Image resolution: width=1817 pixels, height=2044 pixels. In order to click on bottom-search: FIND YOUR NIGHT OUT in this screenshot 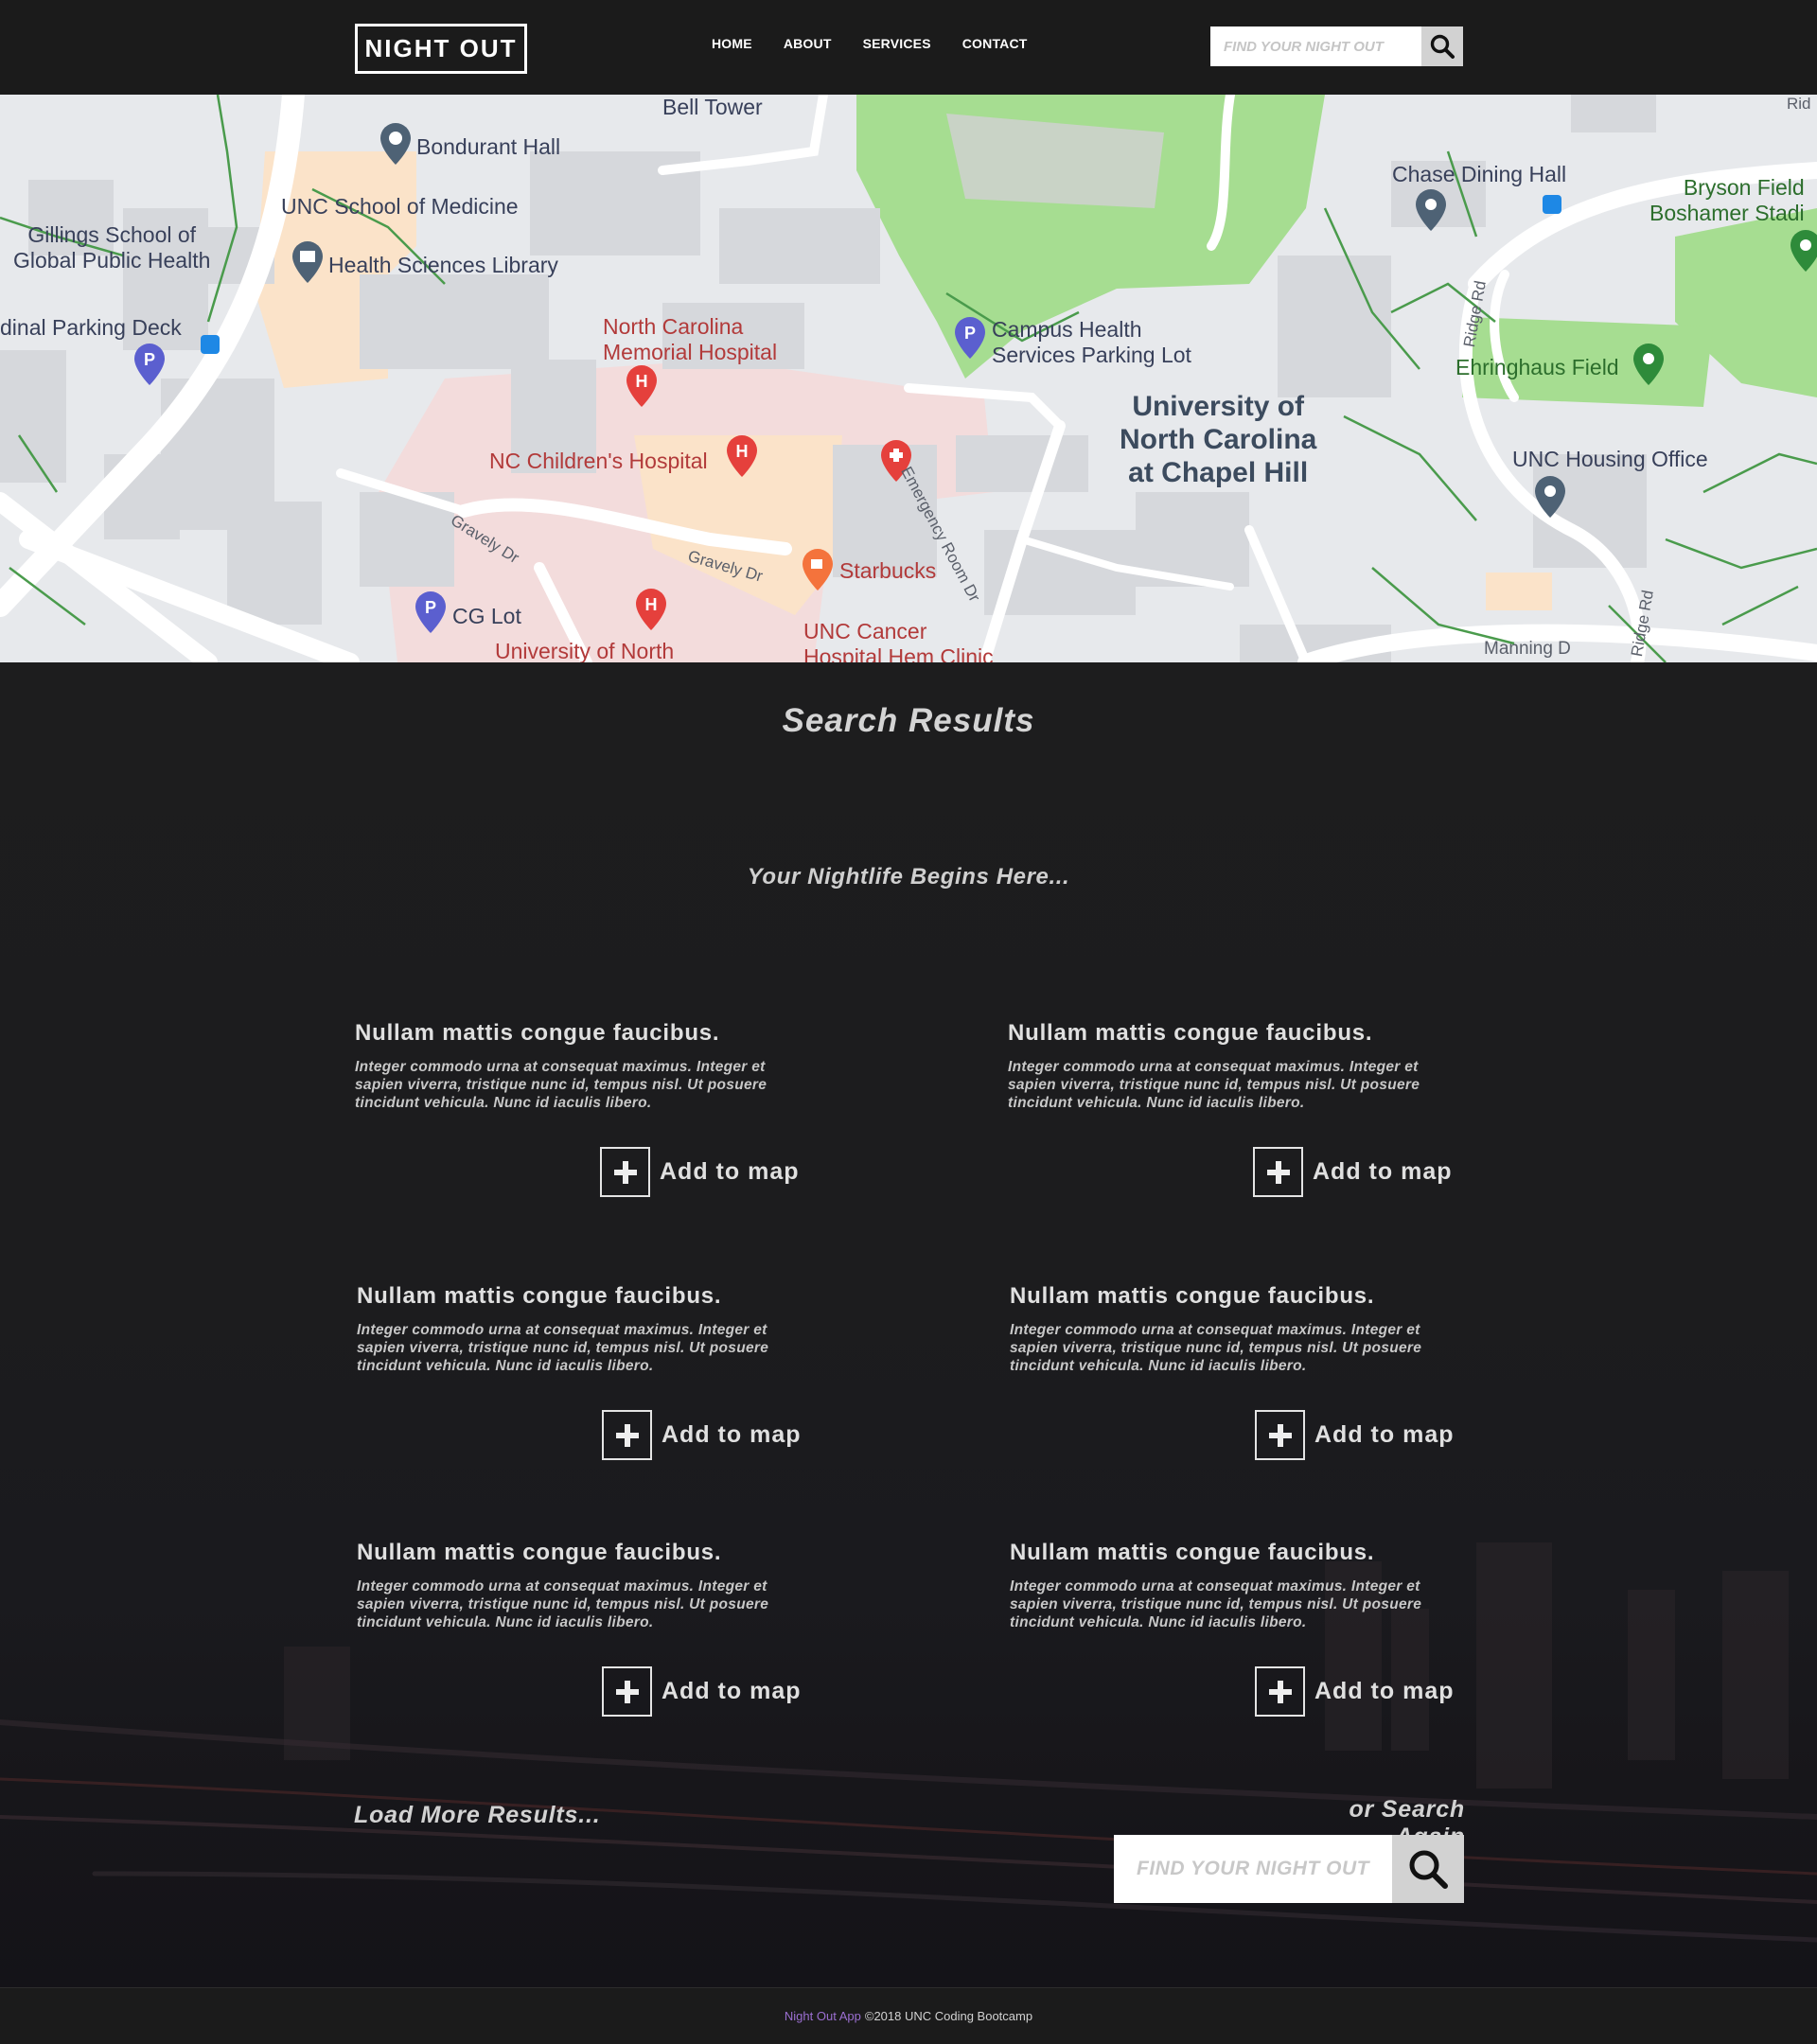, I will do `click(1289, 1869)`.